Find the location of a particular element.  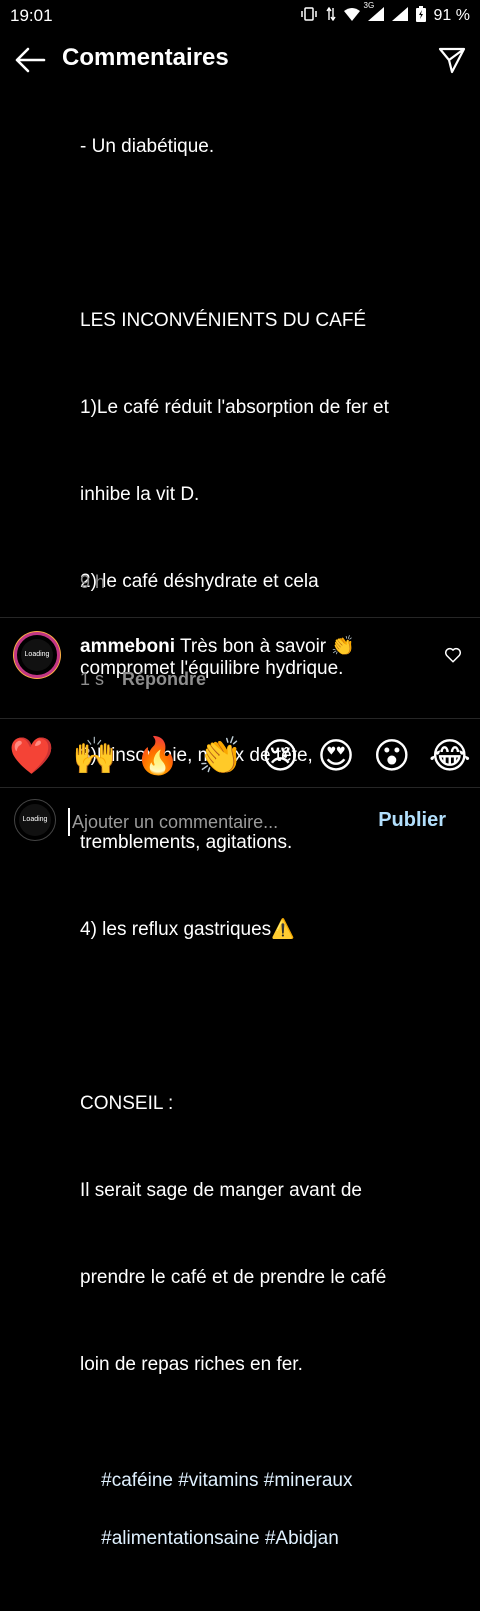

emoji-quick-bar: ❤️ 🙌 🔥 👏 😢 😍 😮 😂 is located at coordinates (240, 756).